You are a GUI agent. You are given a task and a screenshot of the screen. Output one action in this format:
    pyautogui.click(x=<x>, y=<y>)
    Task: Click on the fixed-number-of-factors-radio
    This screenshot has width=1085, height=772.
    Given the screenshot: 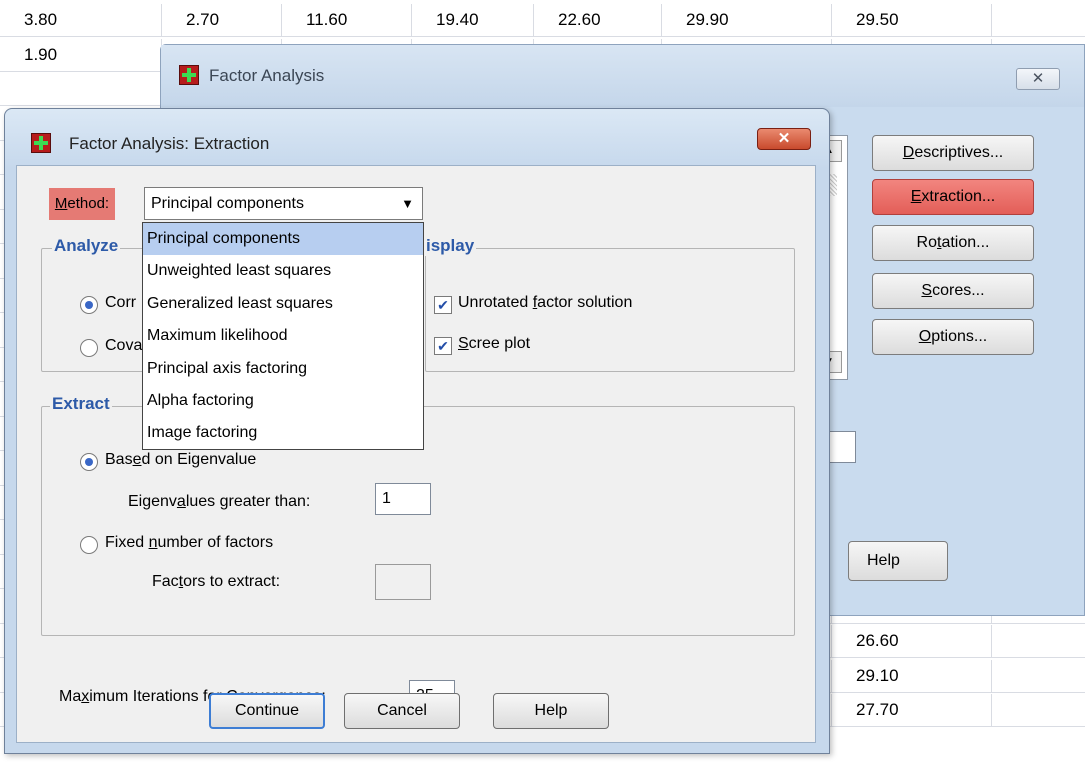 What is the action you would take?
    pyautogui.click(x=89, y=545)
    